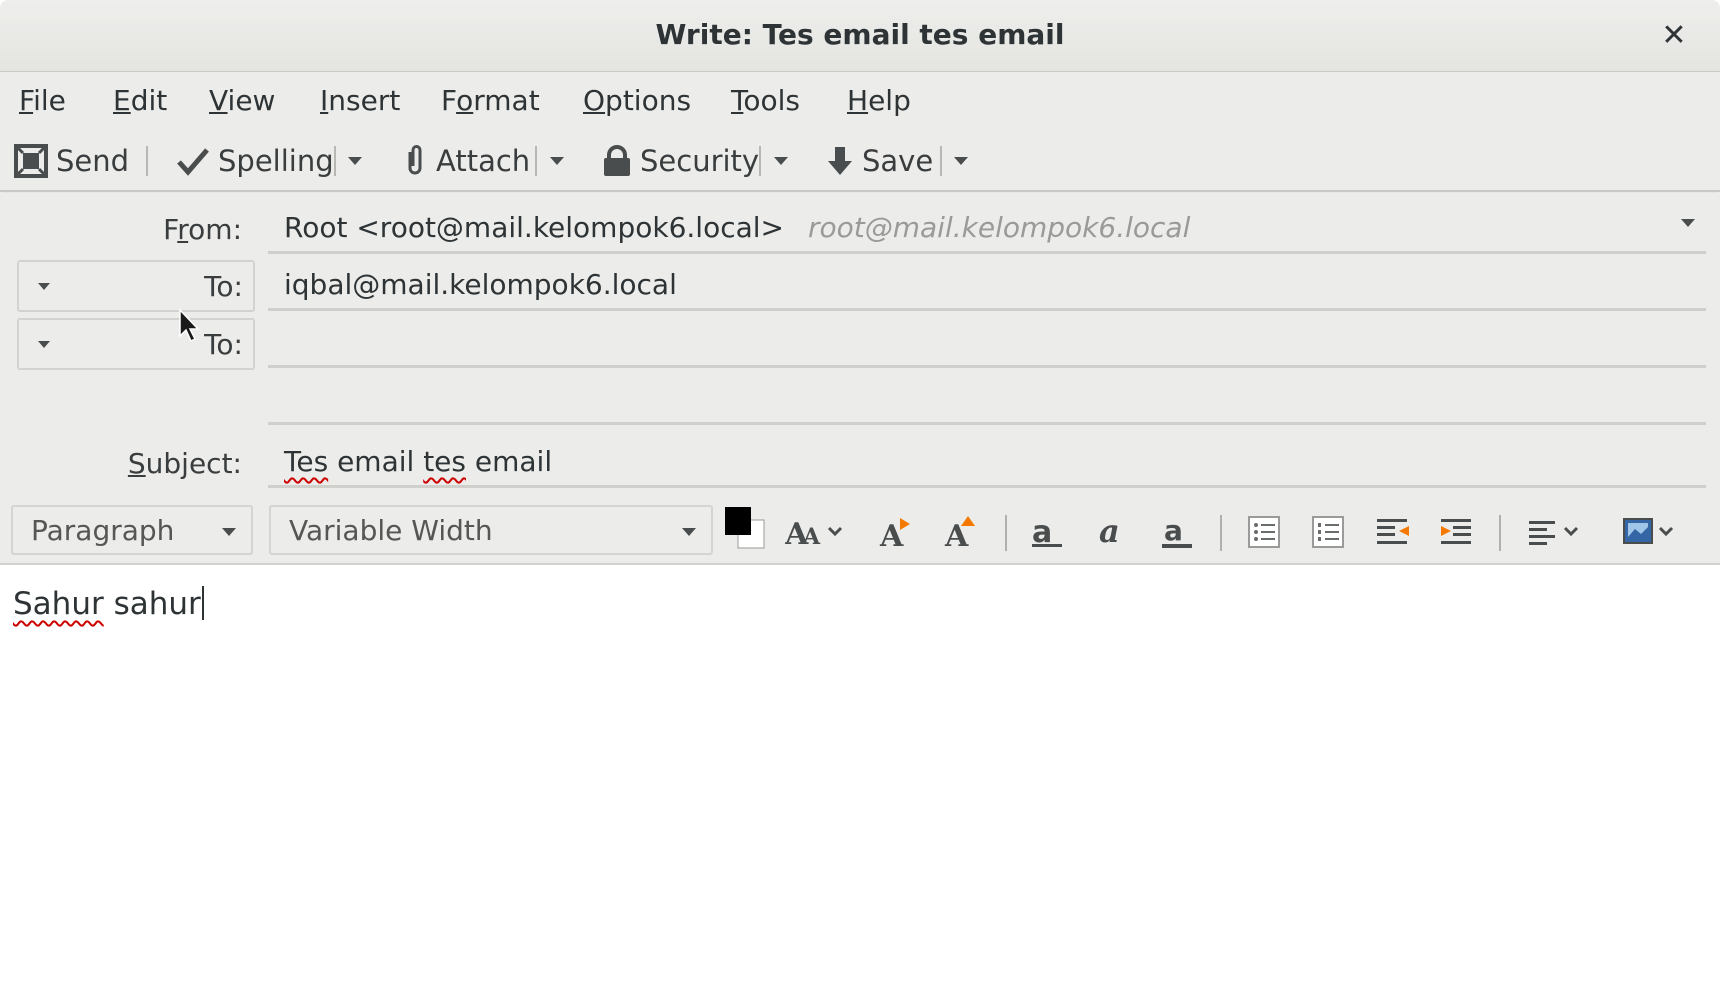 This screenshot has height=987, width=1720. Describe the element at coordinates (490, 100) in the screenshot. I see `menu-format: Format` at that location.